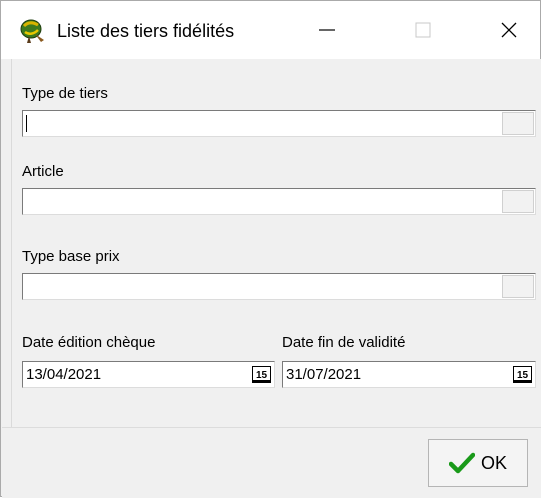  Describe the element at coordinates (279, 201) in the screenshot. I see `article-combo` at that location.